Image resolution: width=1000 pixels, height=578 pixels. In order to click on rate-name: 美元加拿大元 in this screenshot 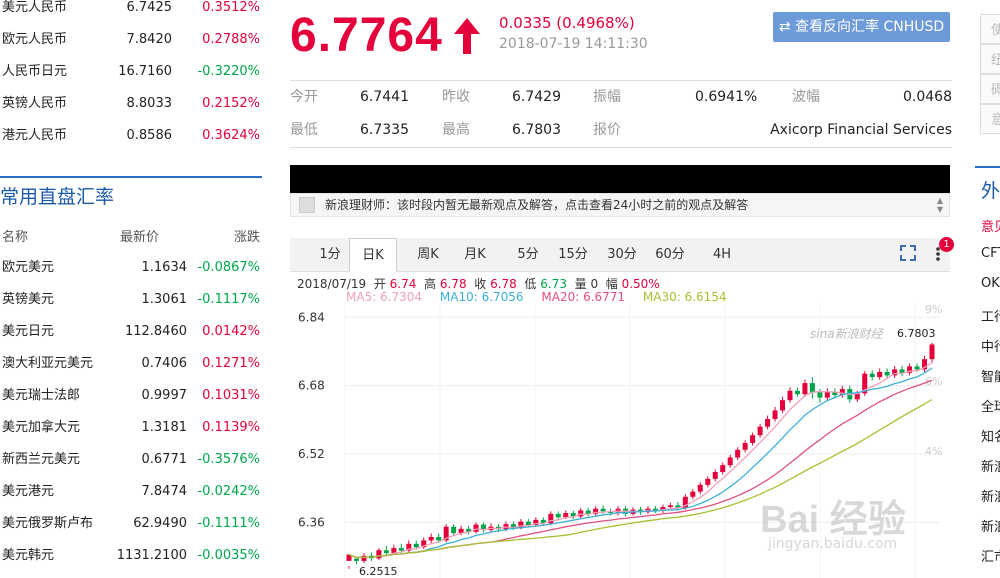, I will do `click(41, 428)`.